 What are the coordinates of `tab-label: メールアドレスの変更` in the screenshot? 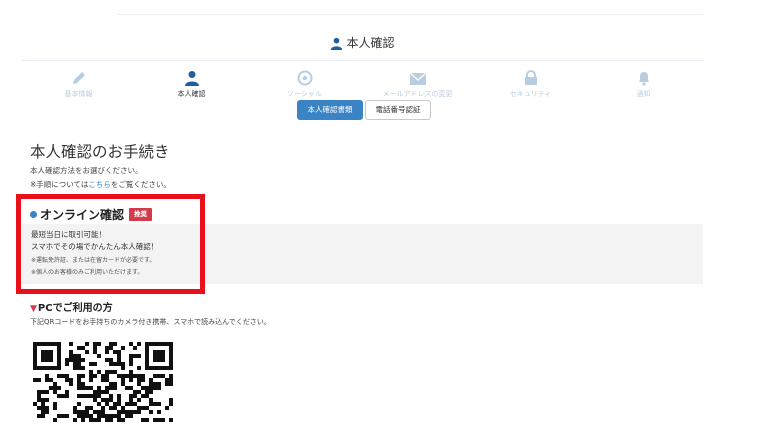 It's located at (417, 94).